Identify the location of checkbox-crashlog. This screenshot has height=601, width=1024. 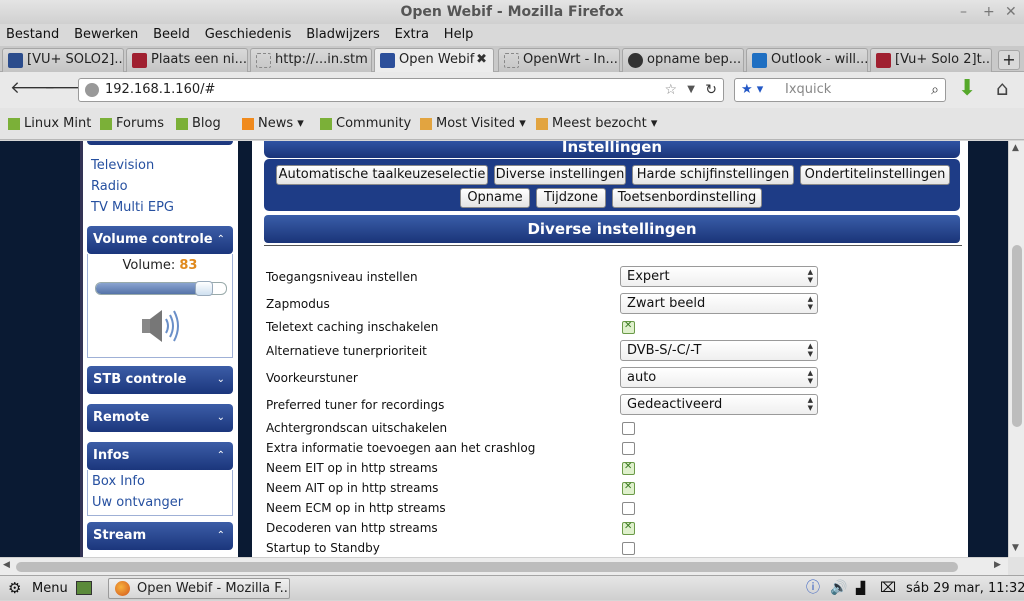
(628, 448).